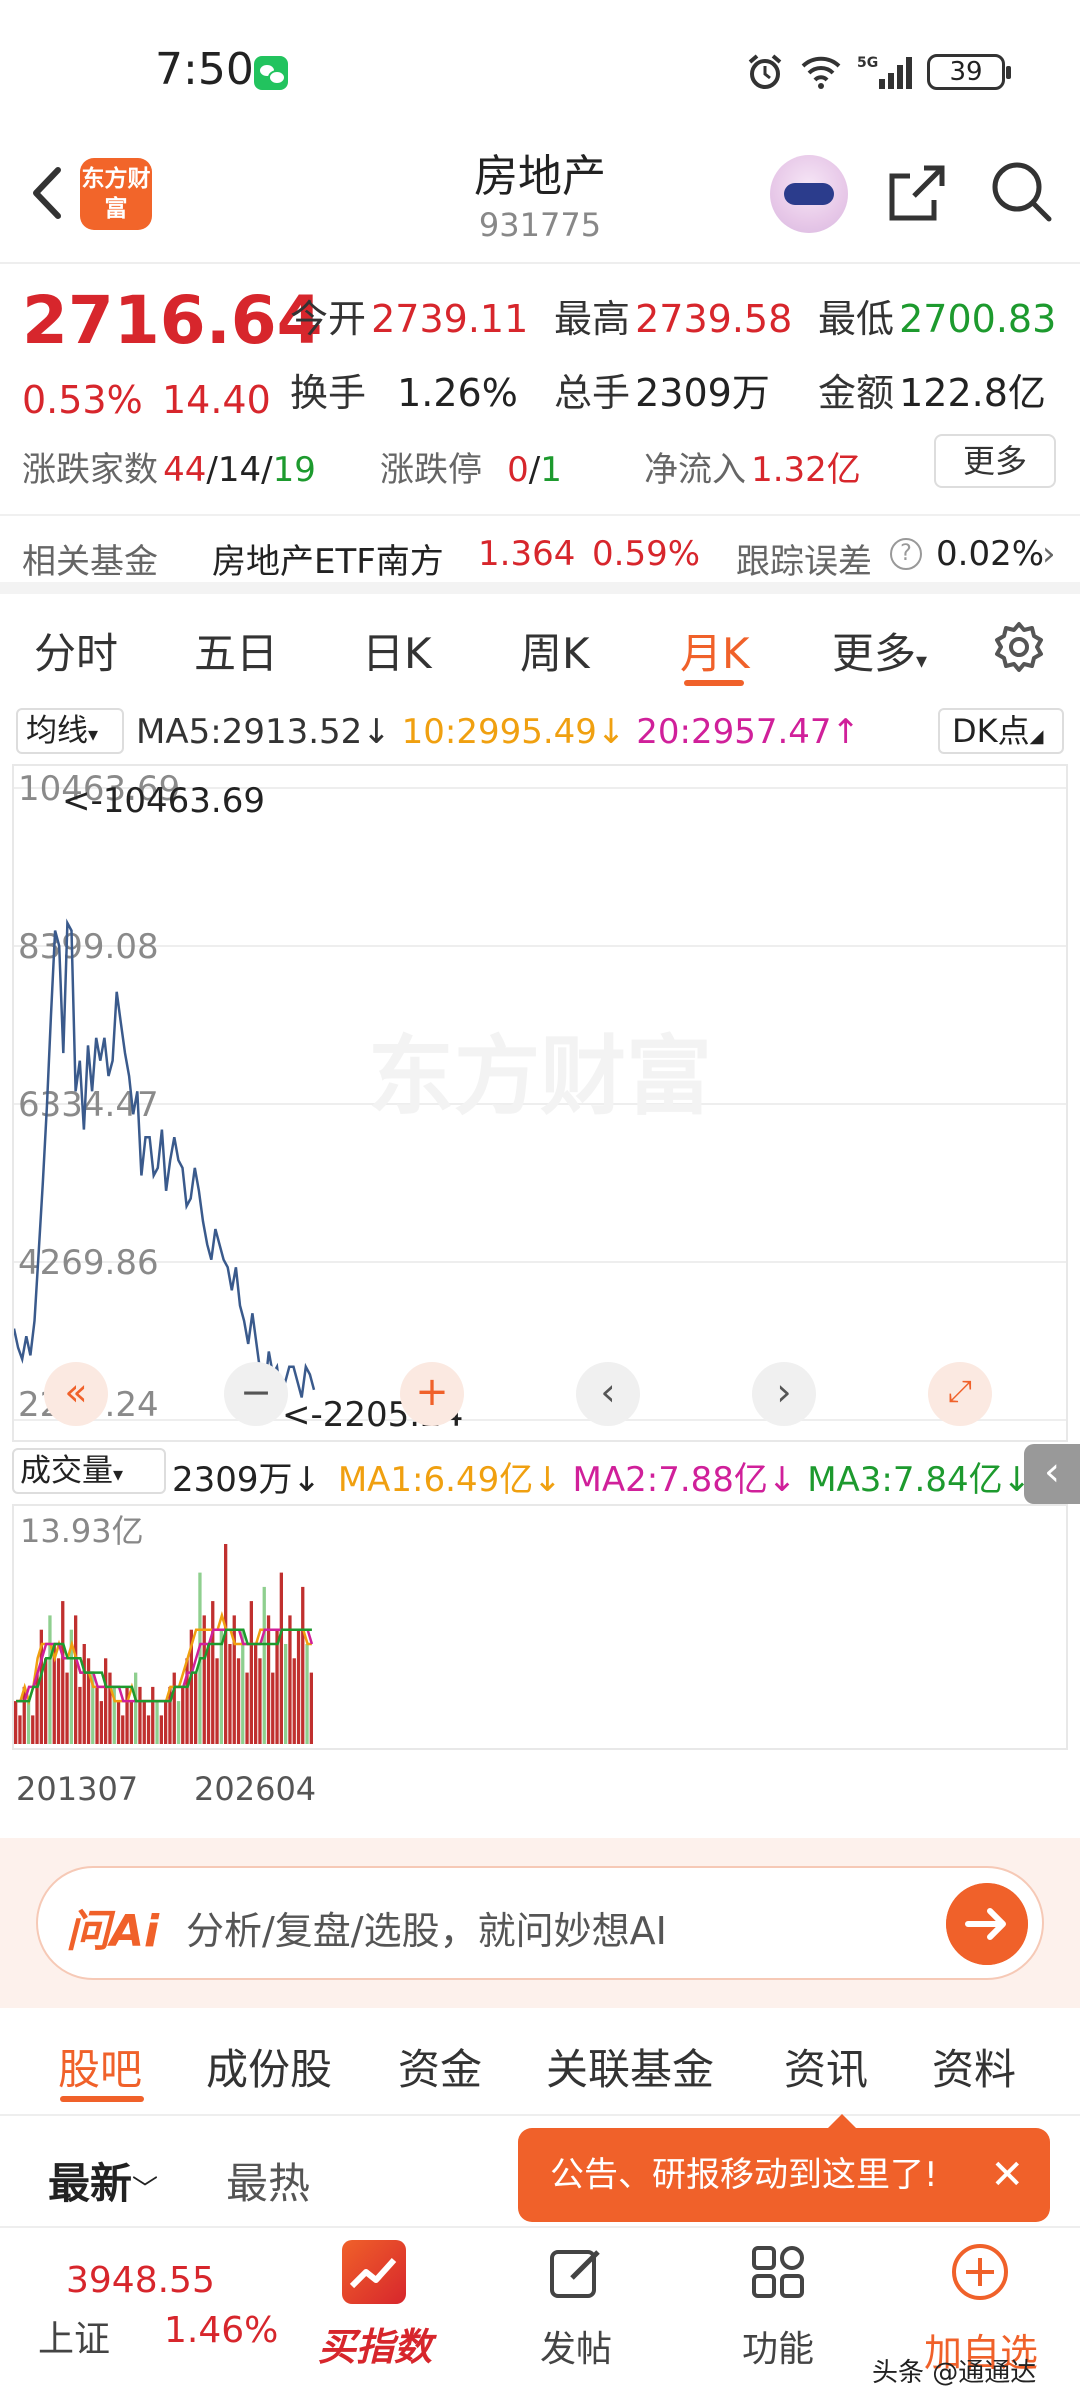 This screenshot has width=1080, height=2400. Describe the element at coordinates (917, 193) in the screenshot. I see `share-icon` at that location.